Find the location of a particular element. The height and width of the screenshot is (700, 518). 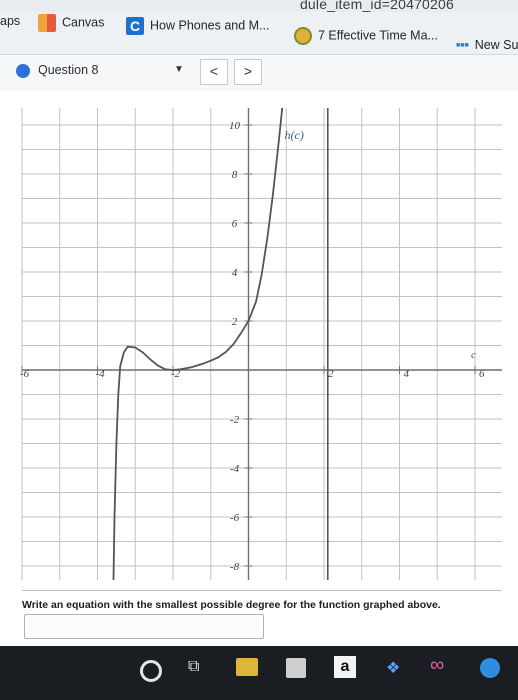

caret-down-icon: ▼ is located at coordinates (179, 69).